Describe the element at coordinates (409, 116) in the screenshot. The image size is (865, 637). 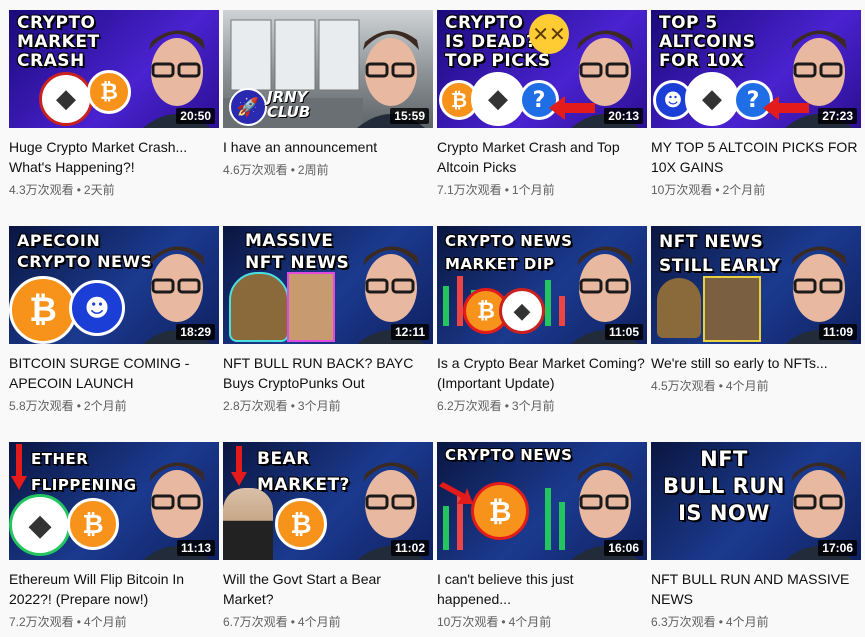
I see `video-duration: 15:59` at that location.